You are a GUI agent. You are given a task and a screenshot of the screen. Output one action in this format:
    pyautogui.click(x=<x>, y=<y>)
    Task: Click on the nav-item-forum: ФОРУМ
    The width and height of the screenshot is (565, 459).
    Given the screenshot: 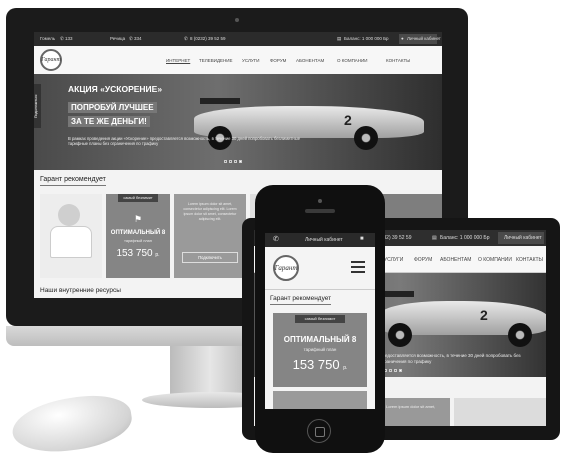 What is the action you would take?
    pyautogui.click(x=278, y=60)
    